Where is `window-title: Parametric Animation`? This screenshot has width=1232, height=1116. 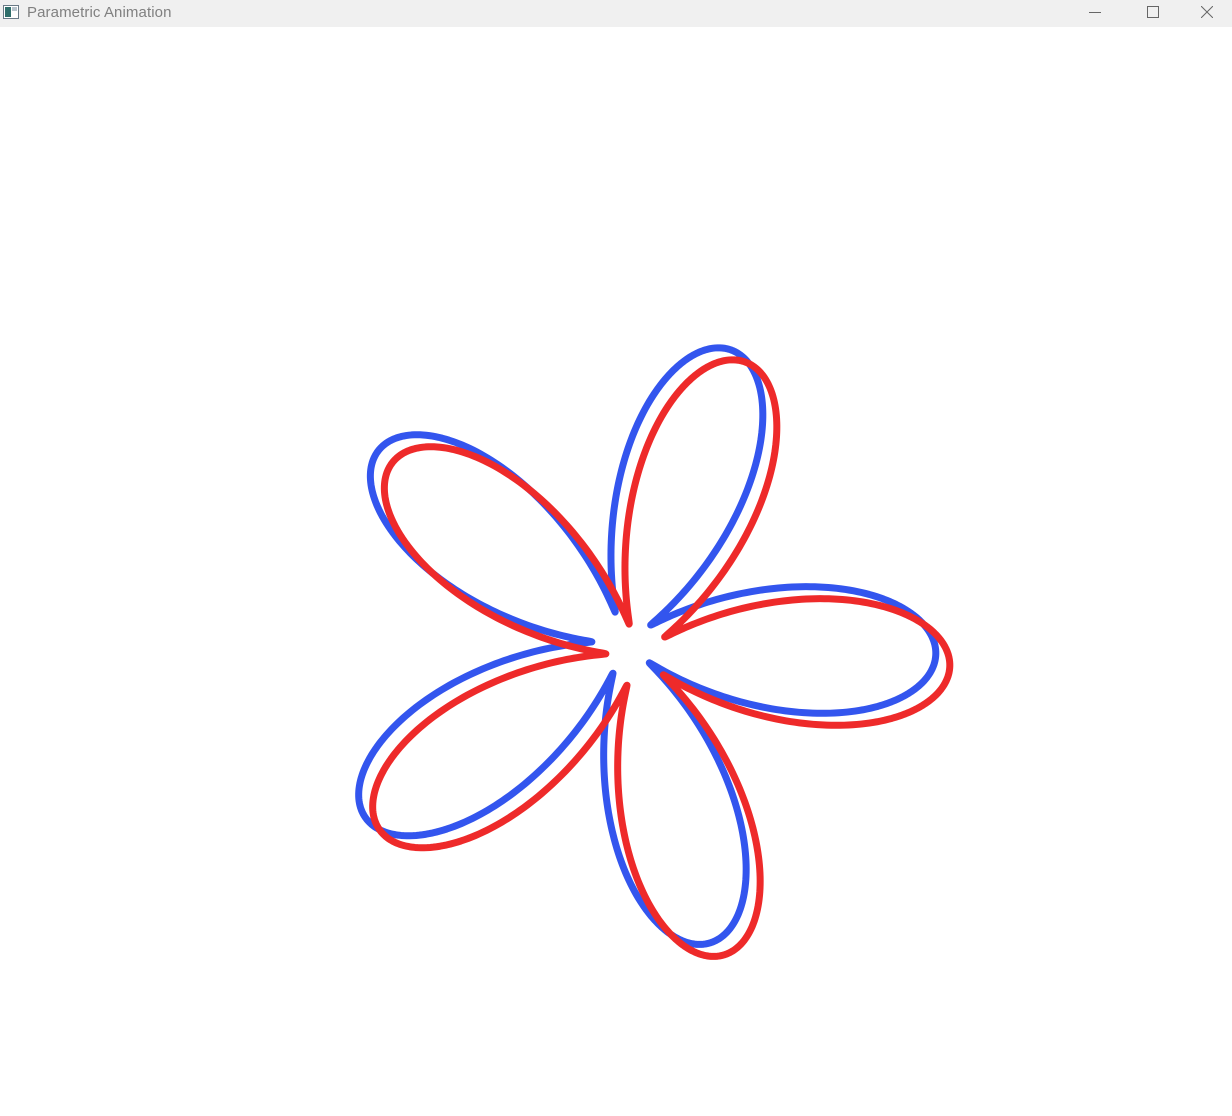 window-title: Parametric Animation is located at coordinates (99, 12).